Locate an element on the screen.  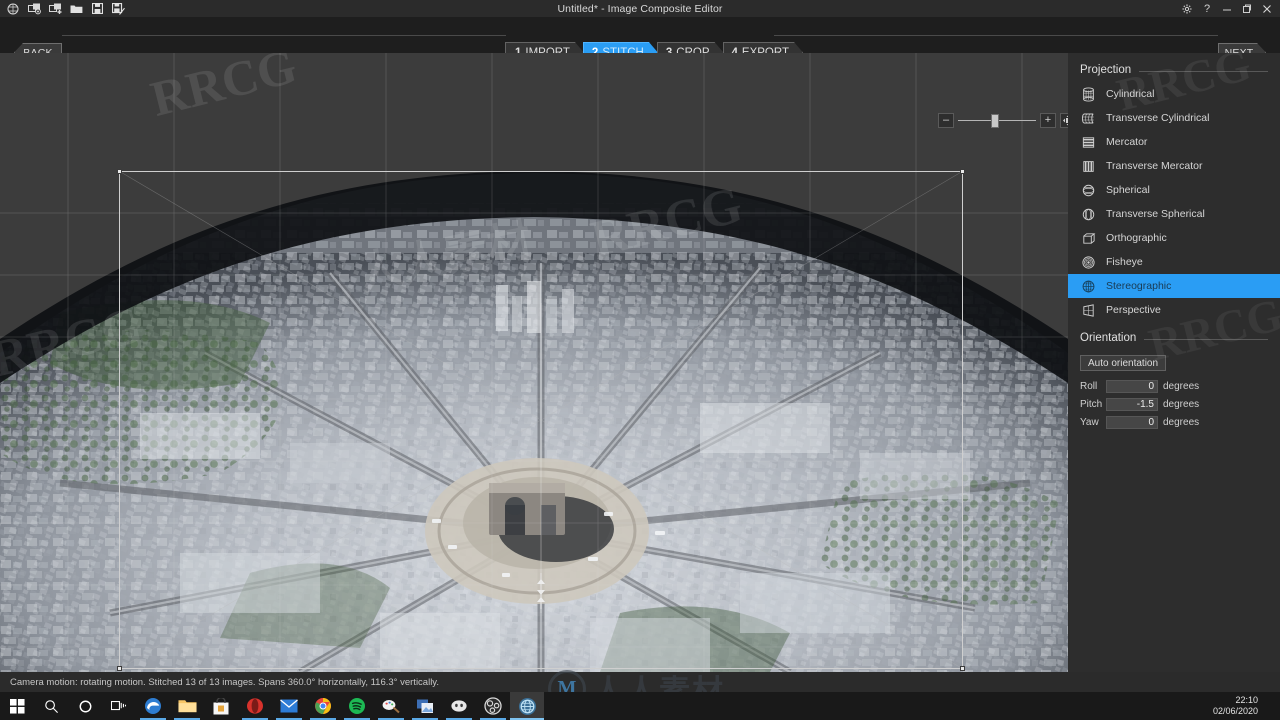
zoom-out-button: – is located at coordinates (946, 120).